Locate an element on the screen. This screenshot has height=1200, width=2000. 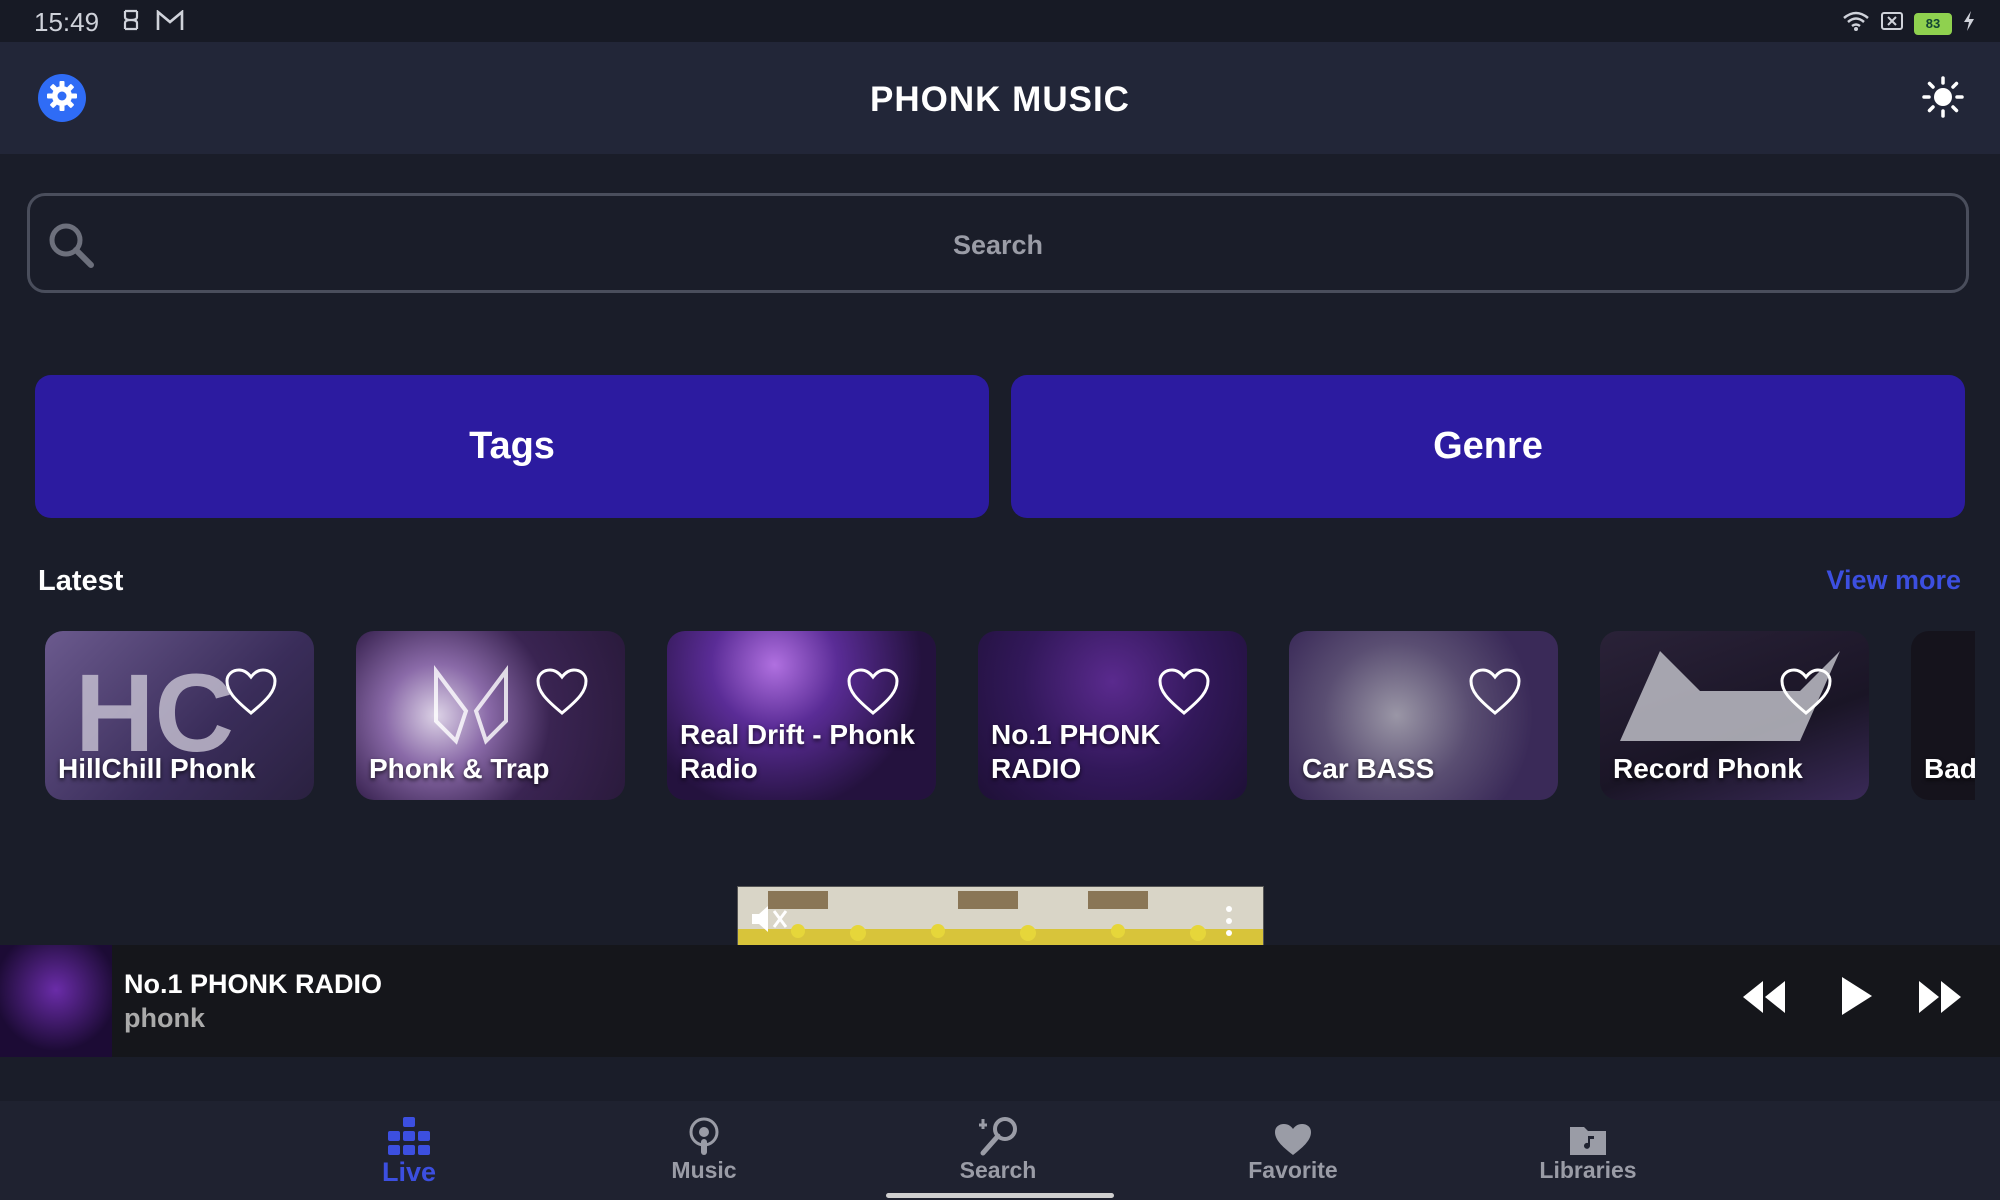
theme-toggle-button is located at coordinates (1943, 99).